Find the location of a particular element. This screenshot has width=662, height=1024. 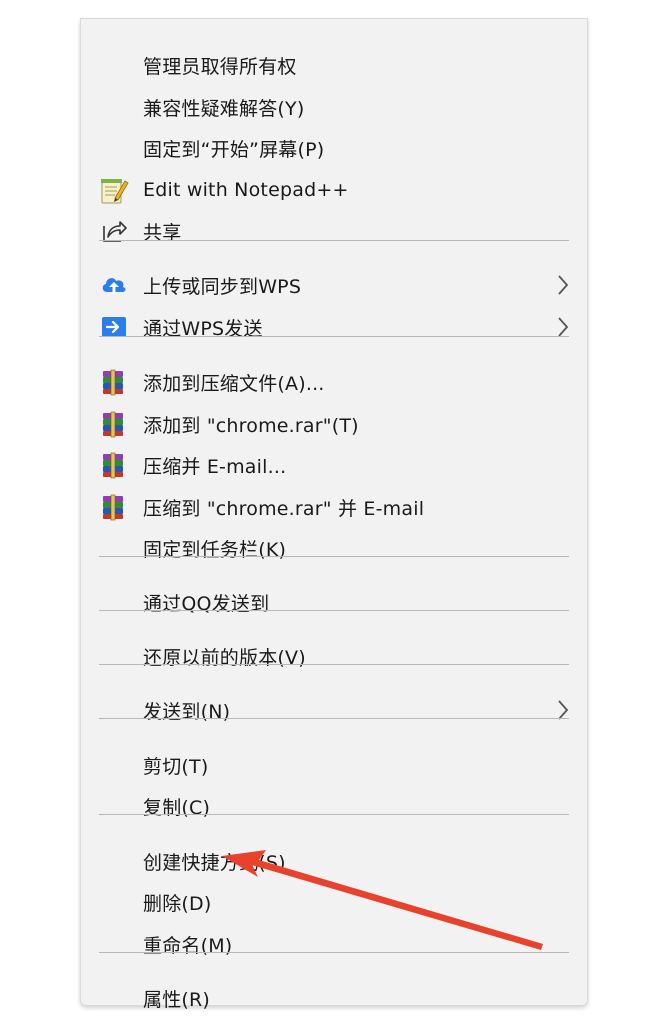

menu-item-label: 通过QQ发送到 is located at coordinates (206, 603).